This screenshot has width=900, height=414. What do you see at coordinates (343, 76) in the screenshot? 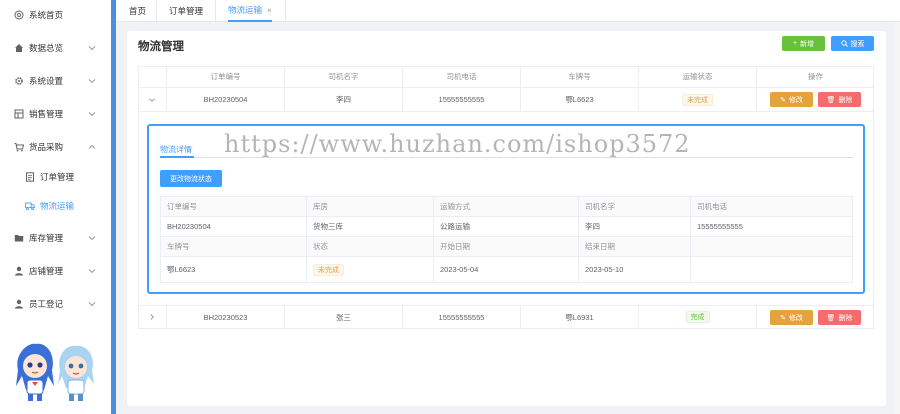
I see `column-header: 司机名字` at bounding box center [343, 76].